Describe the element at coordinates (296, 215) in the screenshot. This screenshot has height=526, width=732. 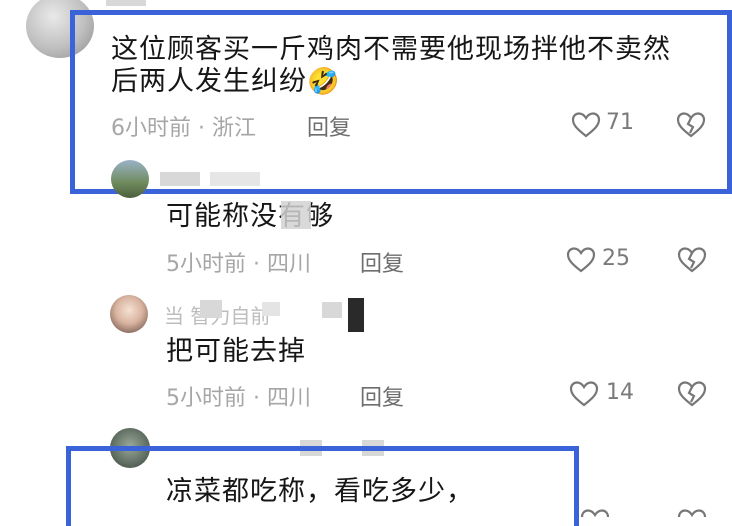
I see `text-redacted` at that location.